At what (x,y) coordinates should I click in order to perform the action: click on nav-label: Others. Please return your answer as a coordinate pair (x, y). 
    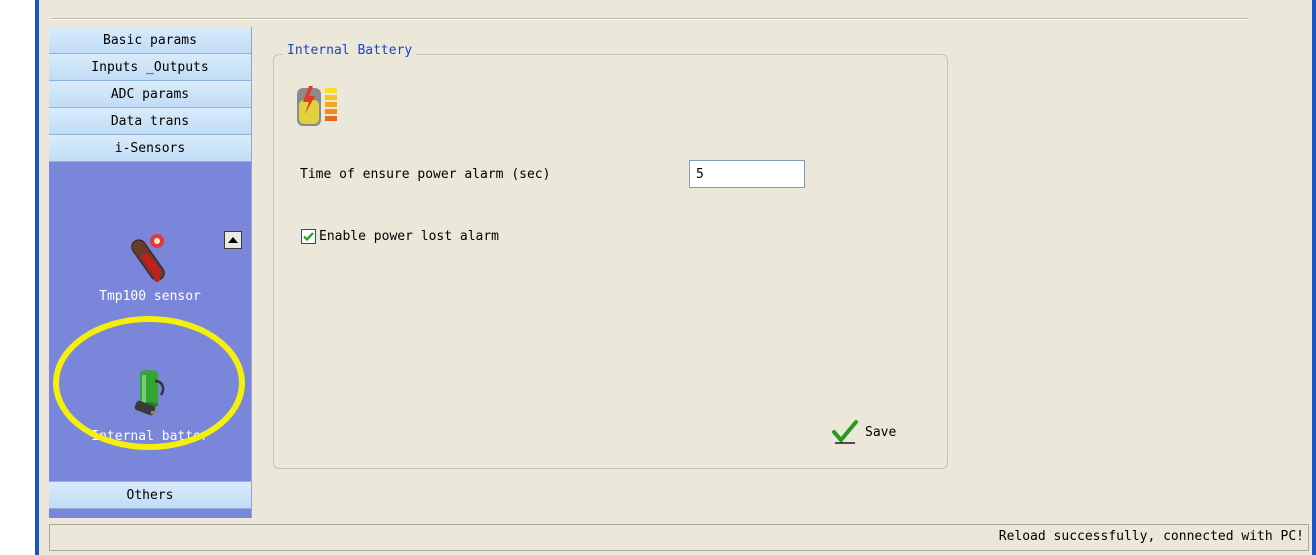
    Looking at the image, I should click on (150, 495).